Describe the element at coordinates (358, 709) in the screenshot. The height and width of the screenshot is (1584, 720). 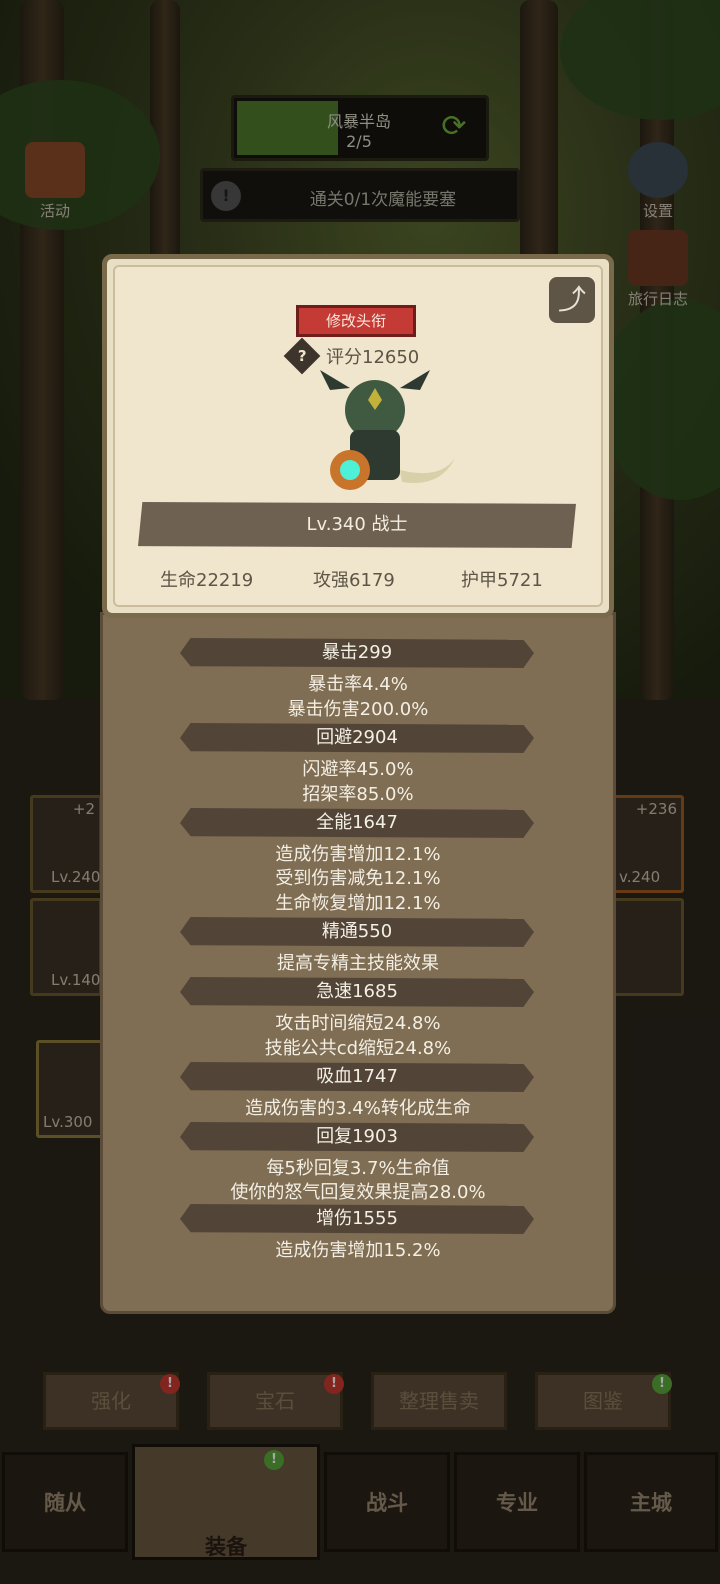
I see `stat-line: 暴击伤害200.0%` at that location.